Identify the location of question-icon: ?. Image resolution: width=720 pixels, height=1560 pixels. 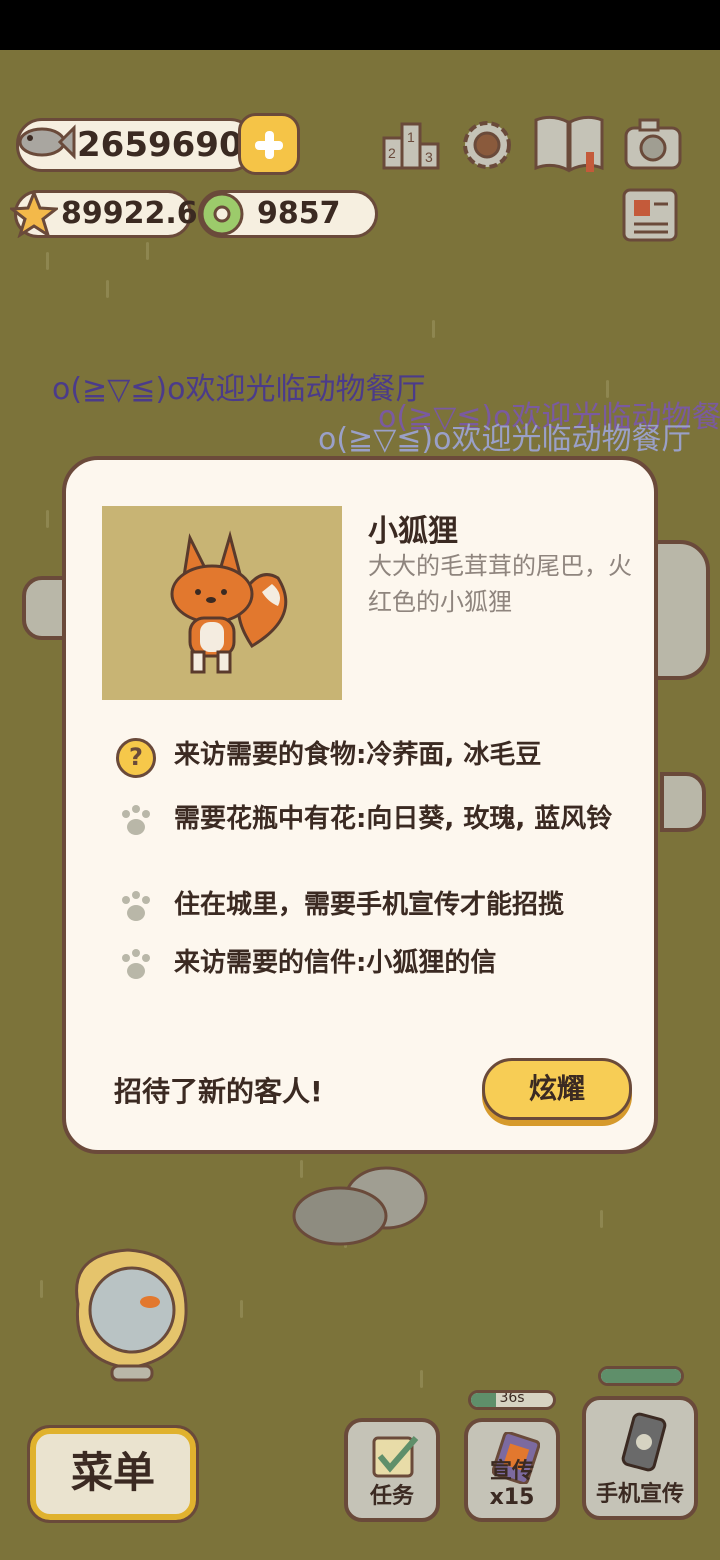
(136, 758).